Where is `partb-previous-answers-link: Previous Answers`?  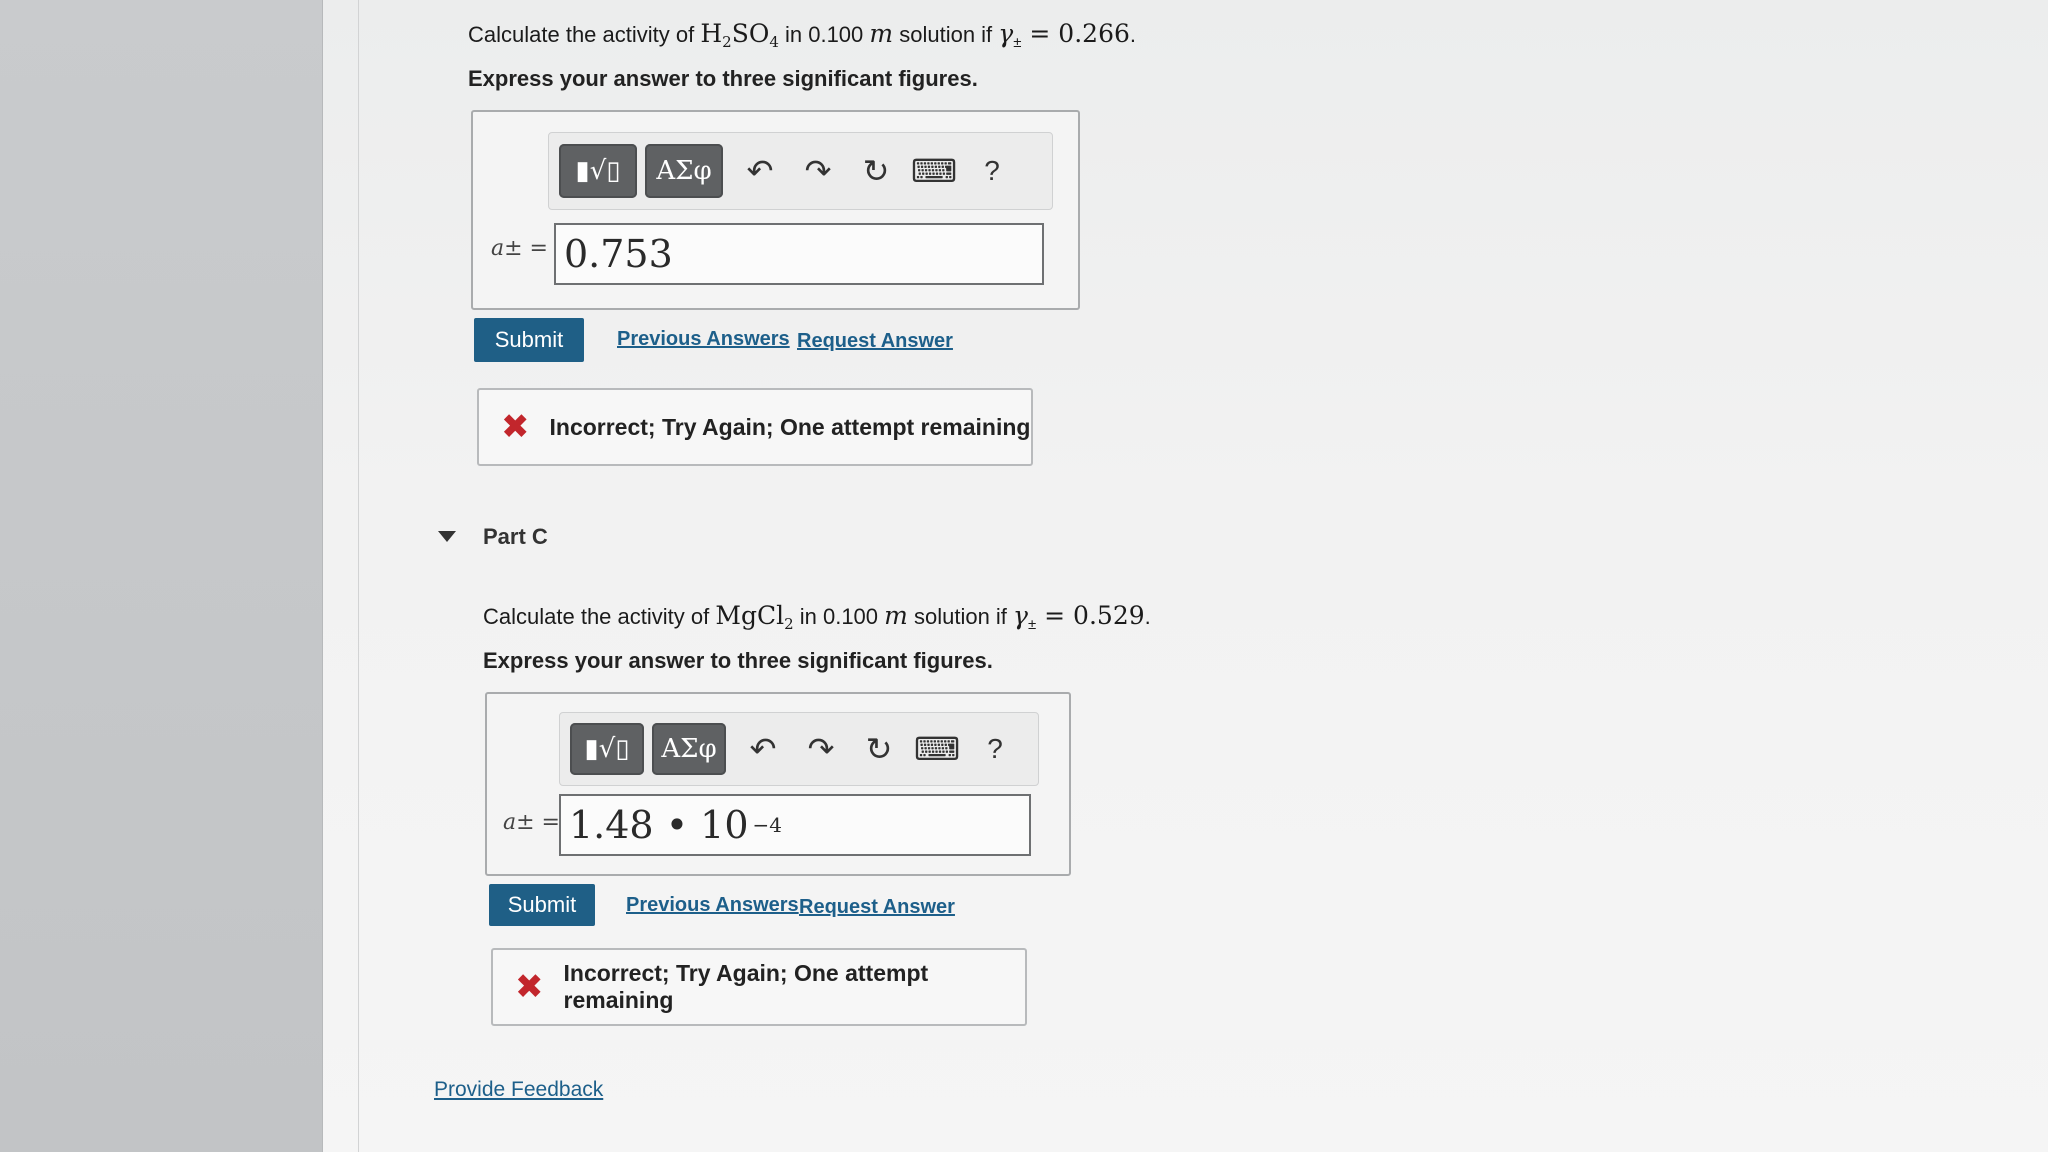 partb-previous-answers-link: Previous Answers is located at coordinates (703, 339).